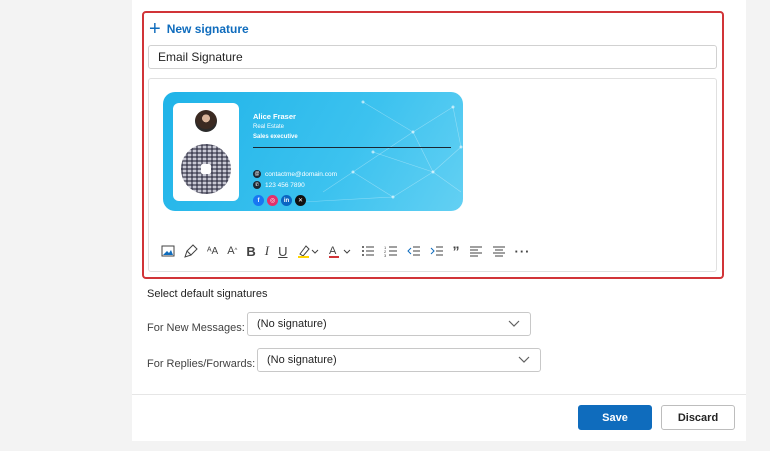 Image resolution: width=770 pixels, height=451 pixels. What do you see at coordinates (257, 174) in the screenshot?
I see `email-icon: @` at bounding box center [257, 174].